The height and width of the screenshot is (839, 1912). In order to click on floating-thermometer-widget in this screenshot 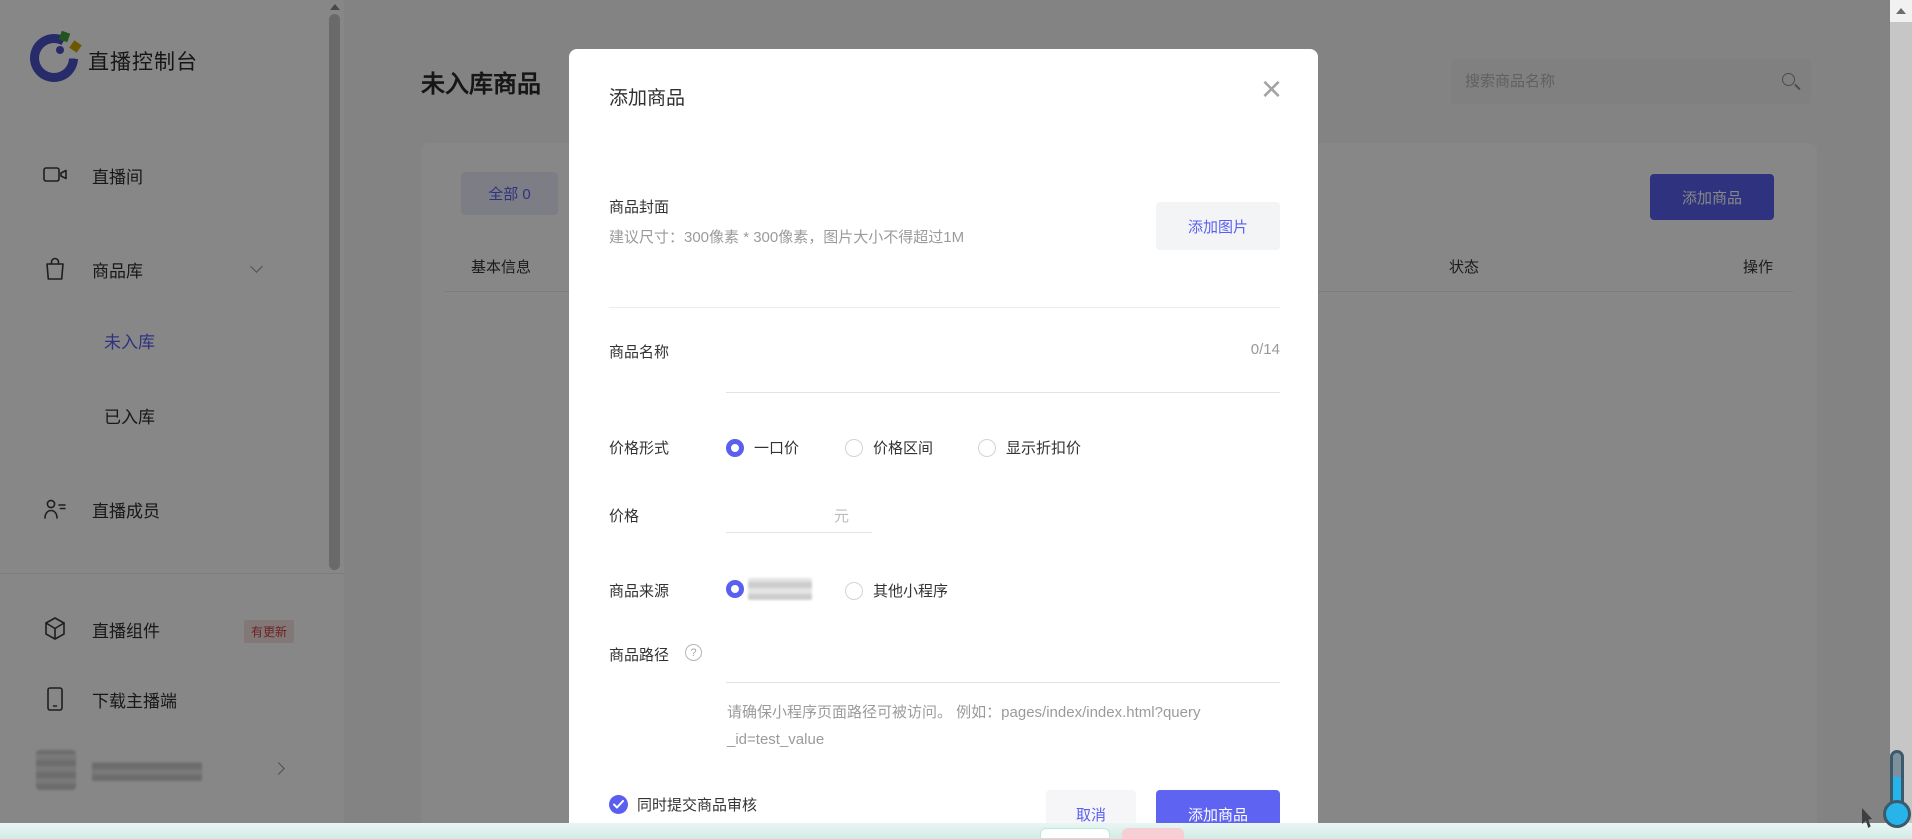, I will do `click(1897, 792)`.